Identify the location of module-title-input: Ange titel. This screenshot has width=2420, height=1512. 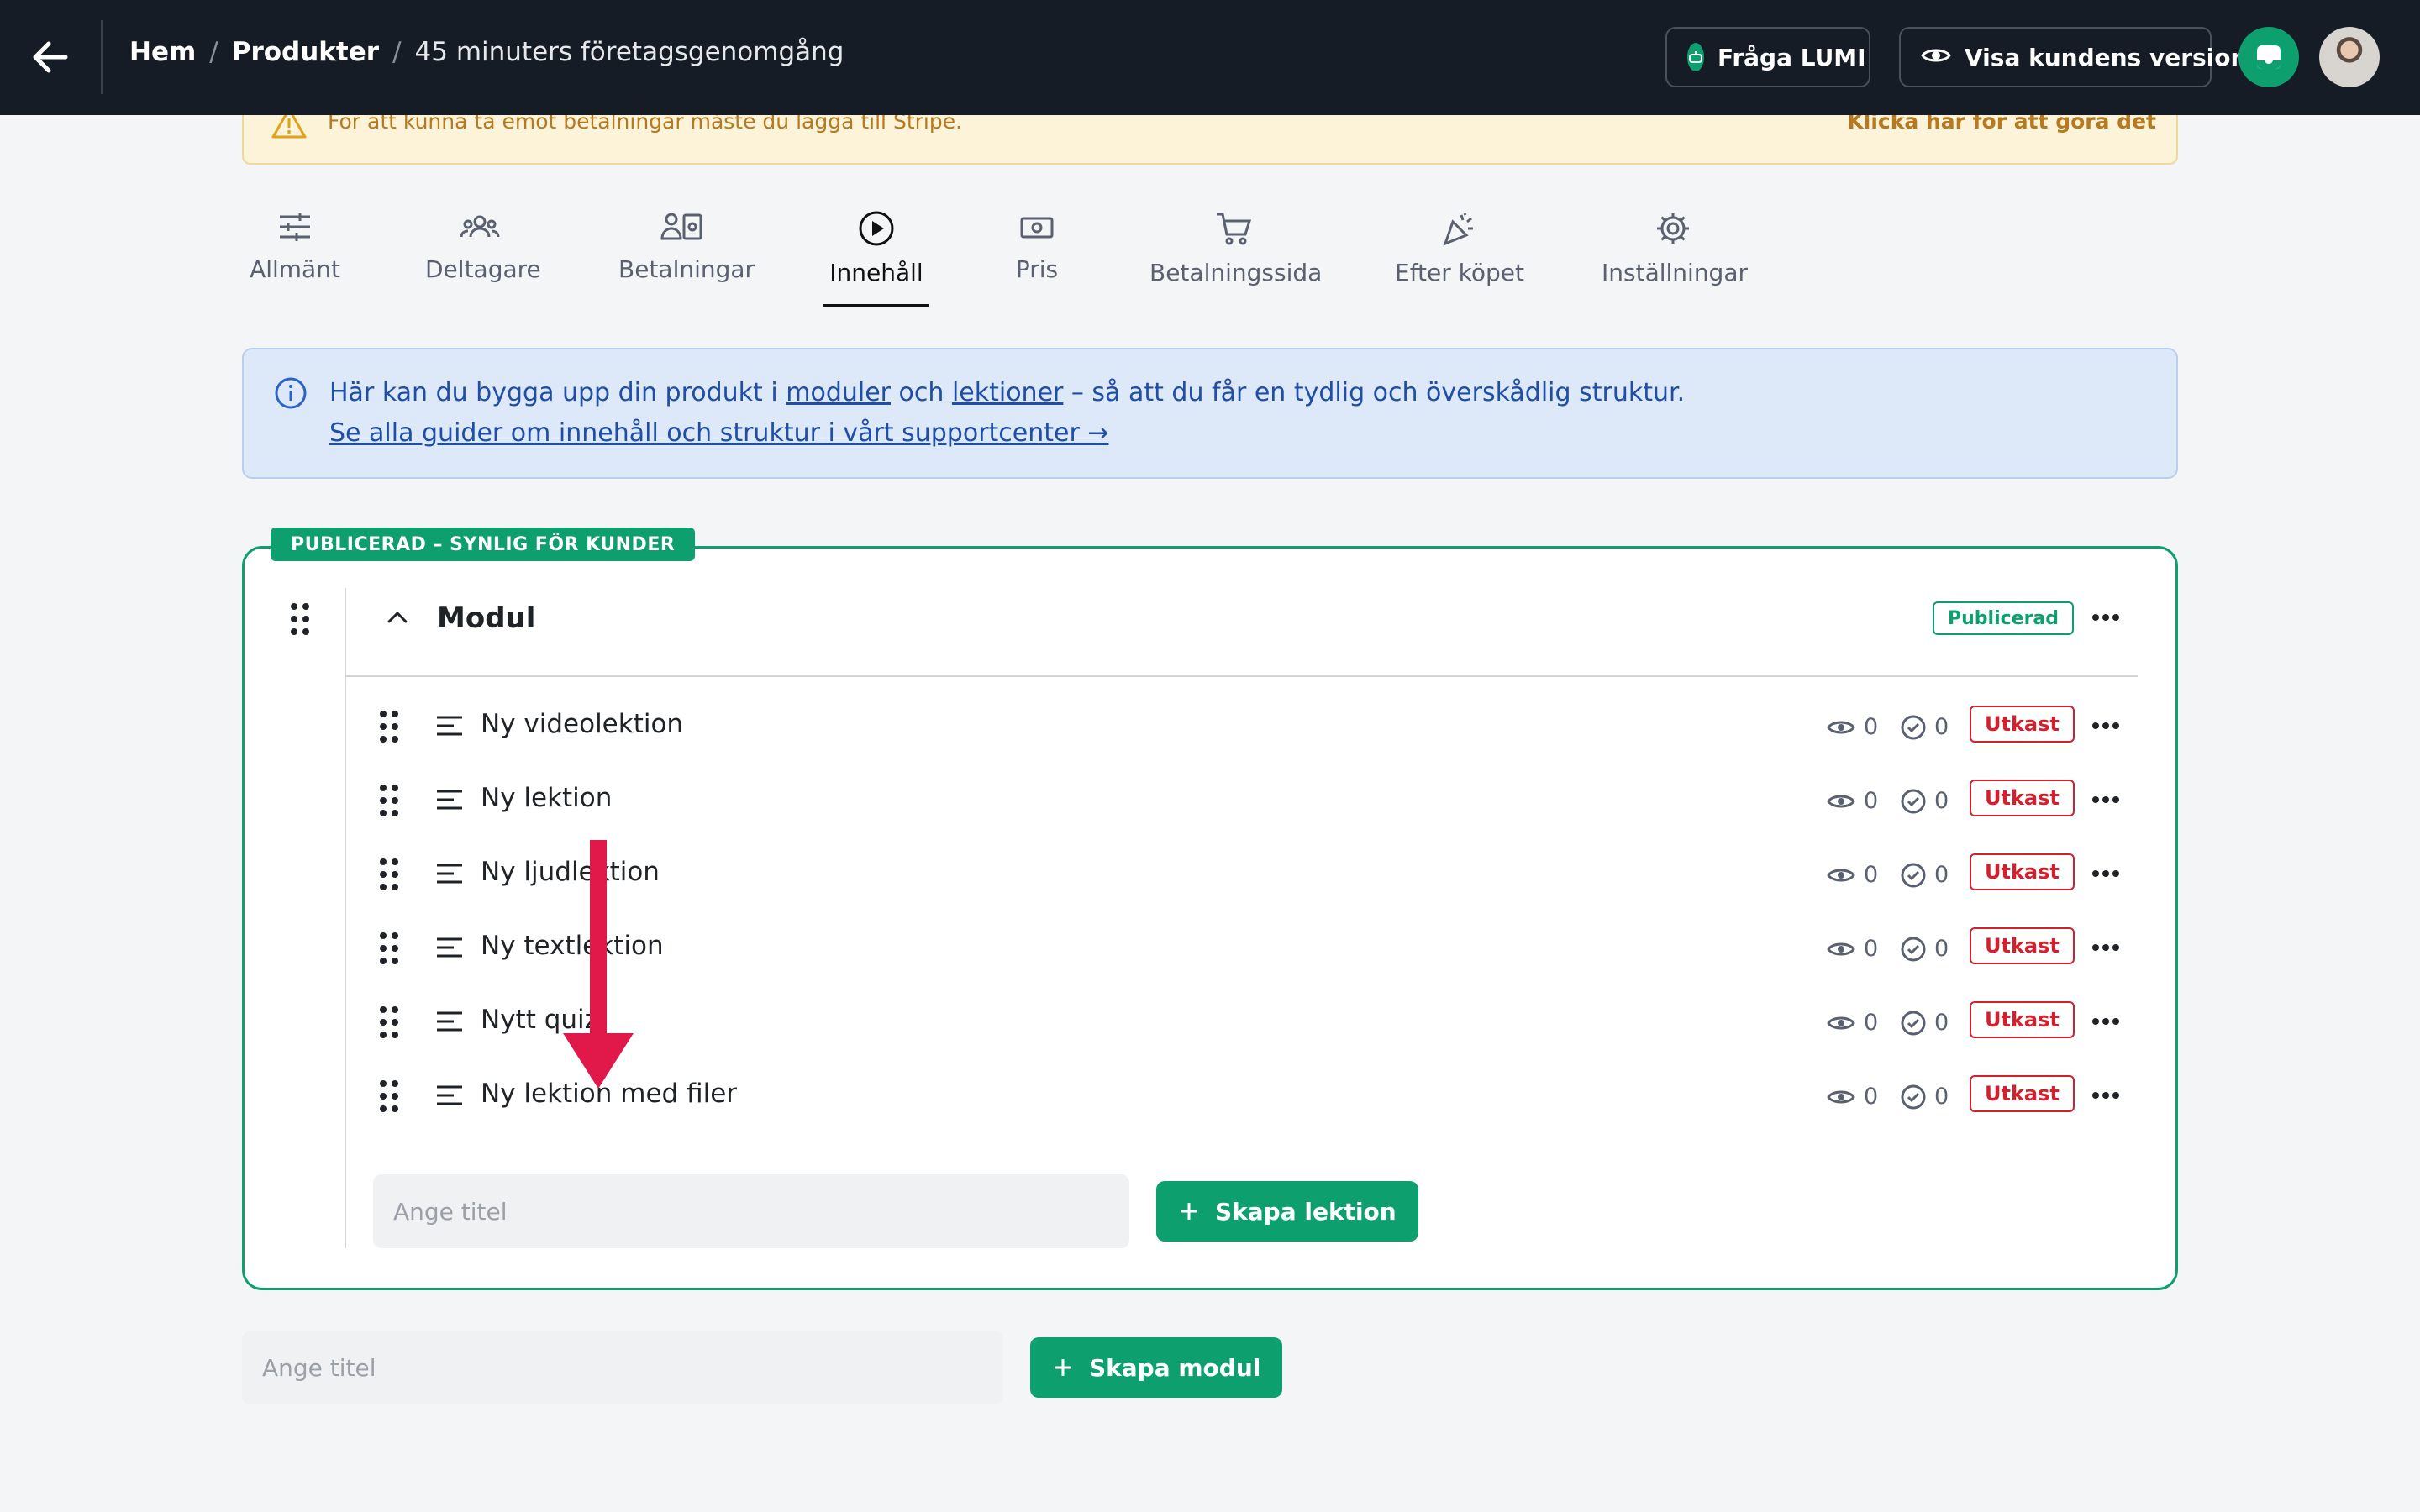
(622, 1367).